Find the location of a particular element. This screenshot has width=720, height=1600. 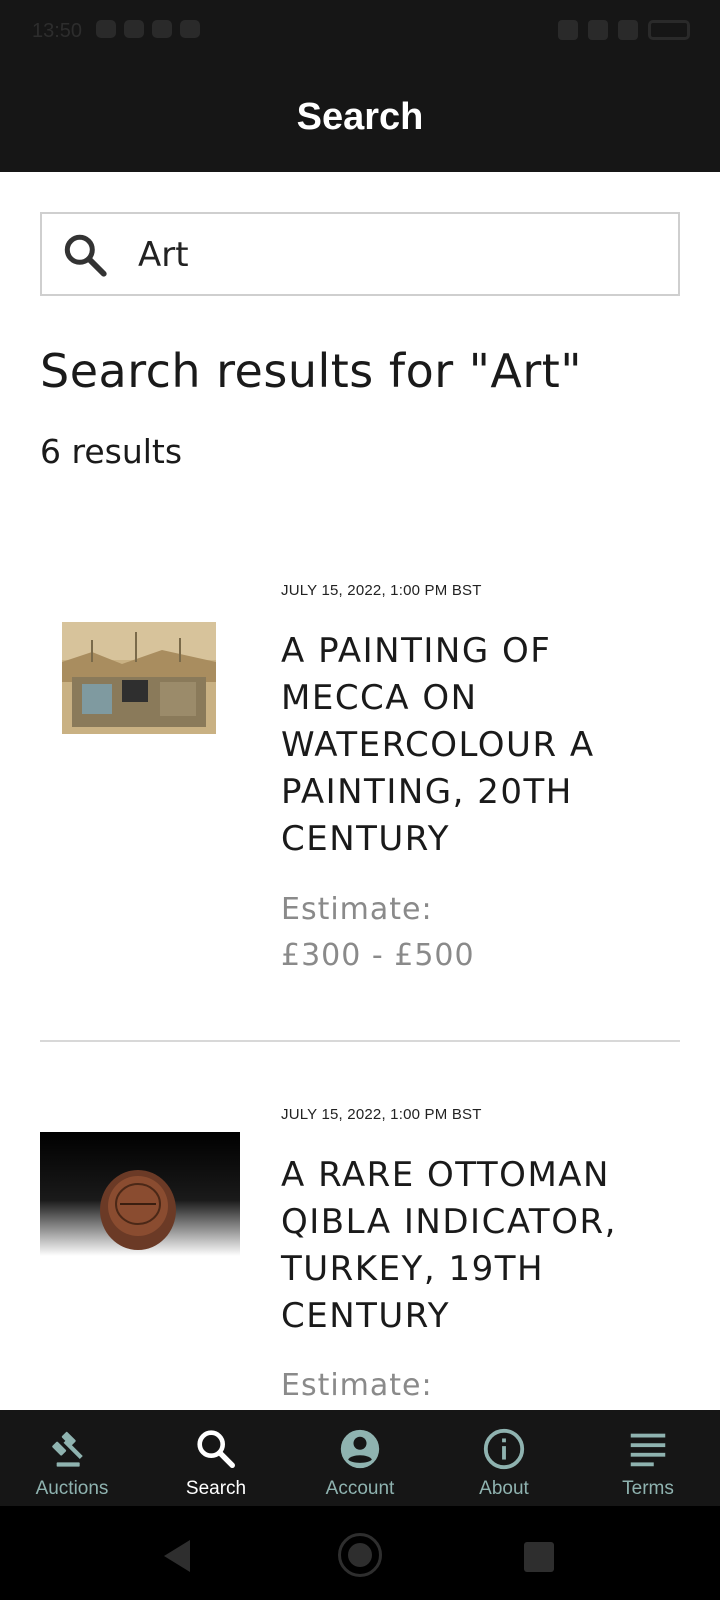

account-icon is located at coordinates (360, 1449).